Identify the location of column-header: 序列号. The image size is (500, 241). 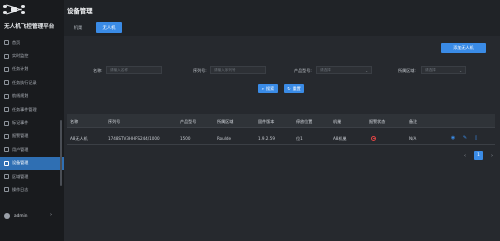
(114, 121).